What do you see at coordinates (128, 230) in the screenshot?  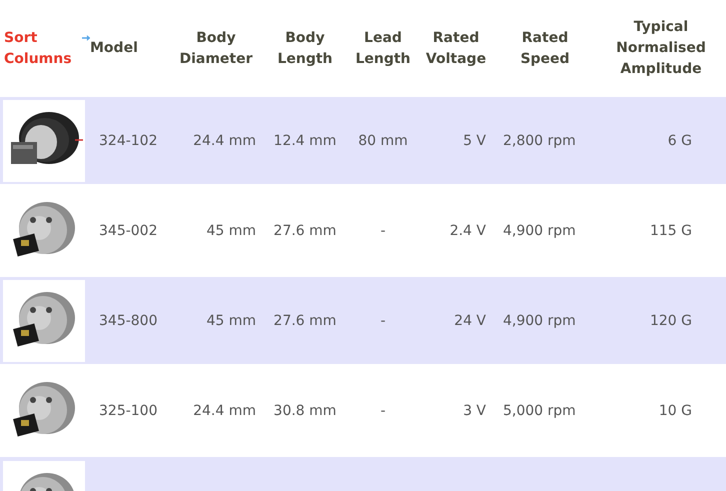 I see `table-cell-text: 345-002` at bounding box center [128, 230].